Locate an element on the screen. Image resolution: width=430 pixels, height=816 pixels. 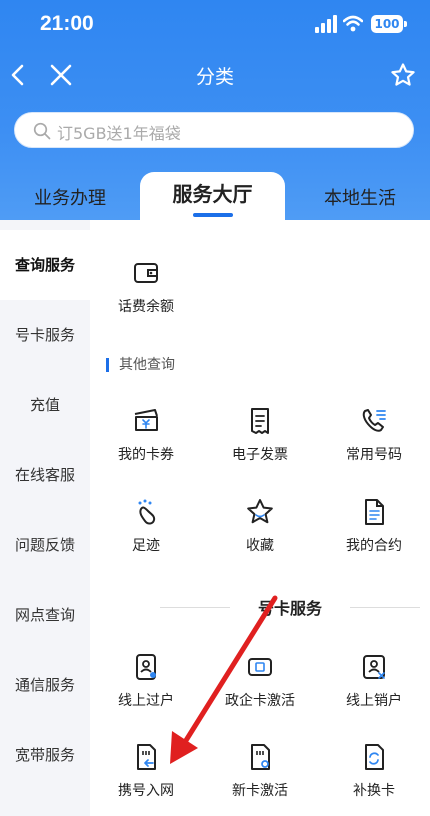
contract-item: 我的合约 is located at coordinates (374, 526).